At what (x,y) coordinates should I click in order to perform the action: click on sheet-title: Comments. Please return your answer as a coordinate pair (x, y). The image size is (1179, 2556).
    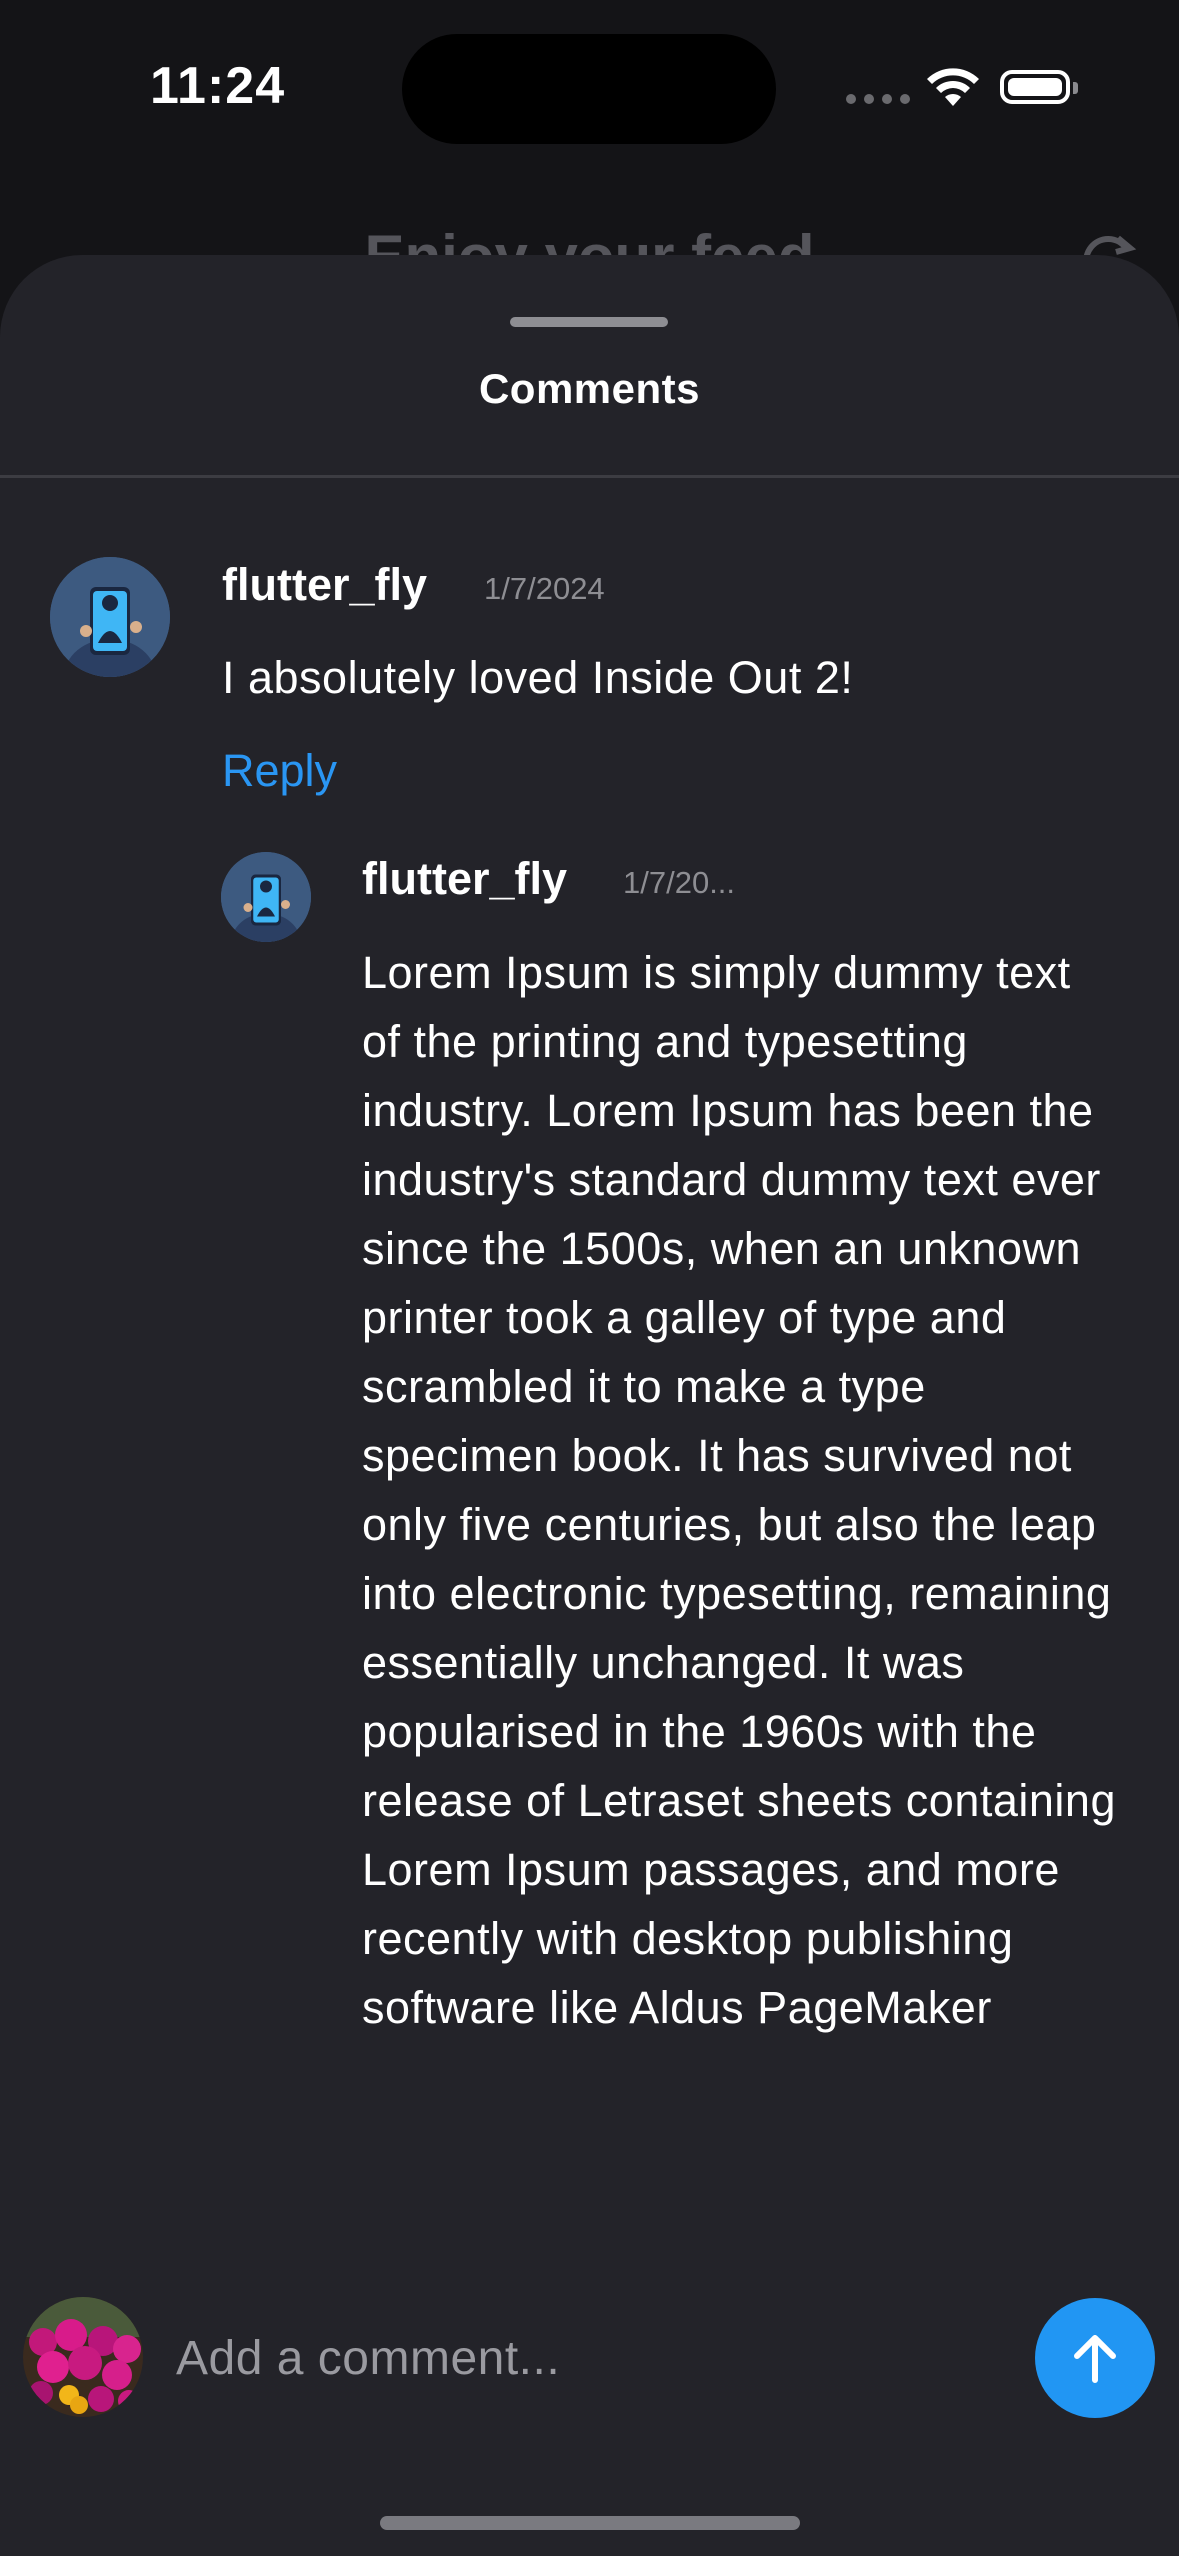
    Looking at the image, I should click on (589, 388).